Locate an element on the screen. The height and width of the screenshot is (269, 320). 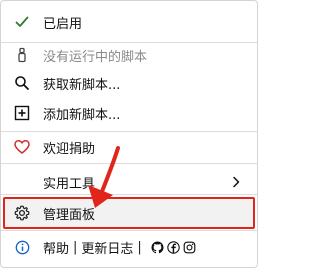
menu-footer: 帮助 | 更新日志 | is located at coordinates (129, 247).